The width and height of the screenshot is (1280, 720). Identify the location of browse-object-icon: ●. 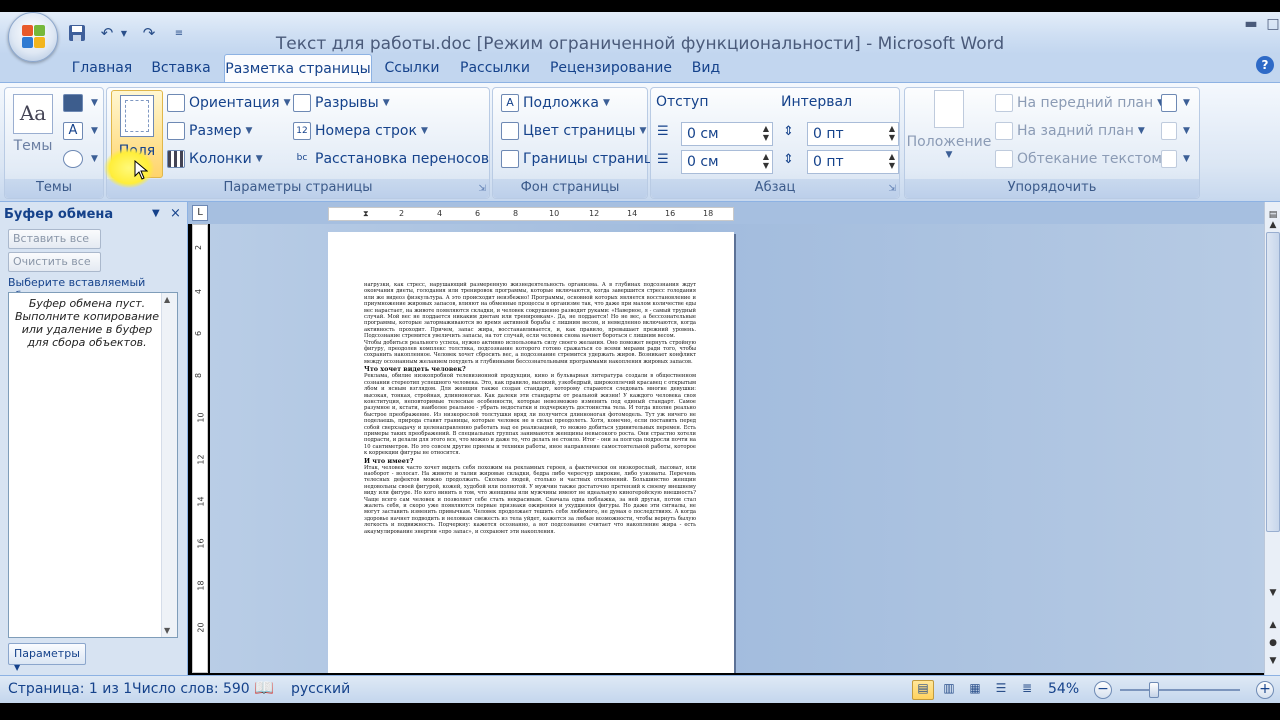
(1273, 645).